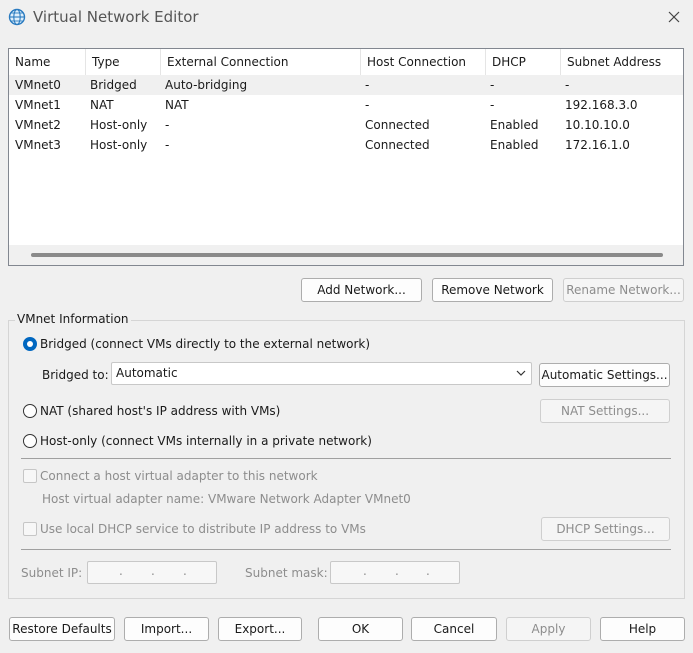  I want to click on subnet-ip-field: . . ., so click(152, 572).